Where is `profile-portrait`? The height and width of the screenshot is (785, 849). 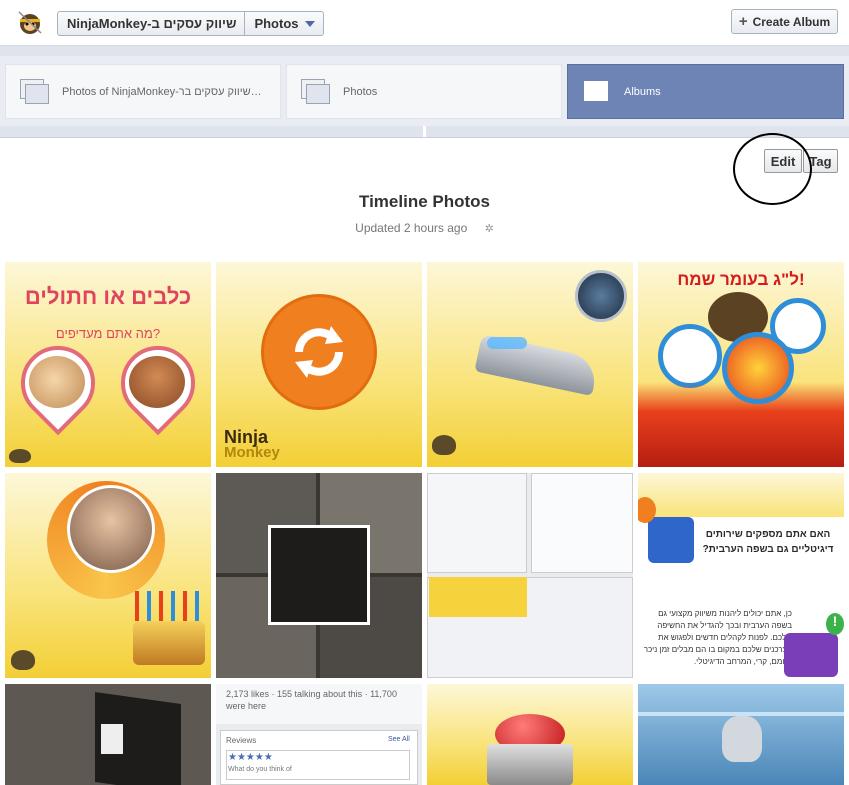 profile-portrait is located at coordinates (111, 529).